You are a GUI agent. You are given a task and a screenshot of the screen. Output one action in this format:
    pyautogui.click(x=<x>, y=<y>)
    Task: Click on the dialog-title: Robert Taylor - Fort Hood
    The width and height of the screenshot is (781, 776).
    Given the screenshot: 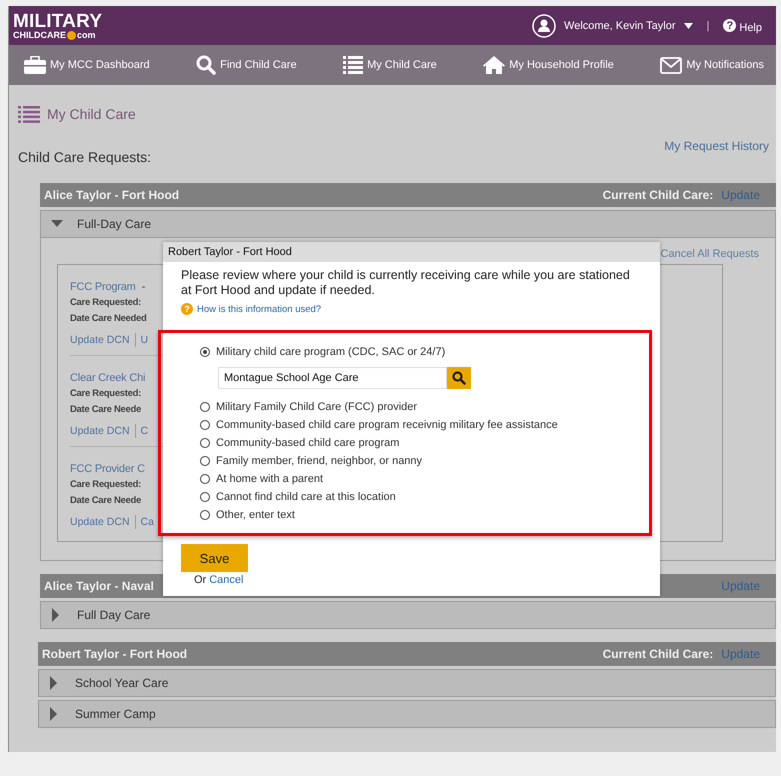 What is the action you would take?
    pyautogui.click(x=411, y=252)
    